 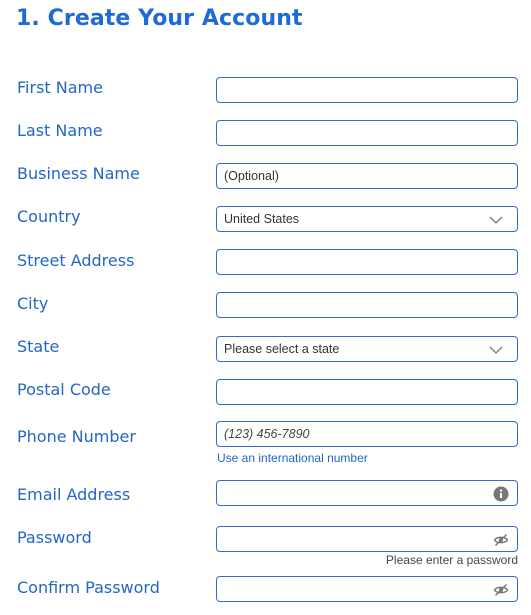 What do you see at coordinates (367, 305) in the screenshot?
I see `city-input` at bounding box center [367, 305].